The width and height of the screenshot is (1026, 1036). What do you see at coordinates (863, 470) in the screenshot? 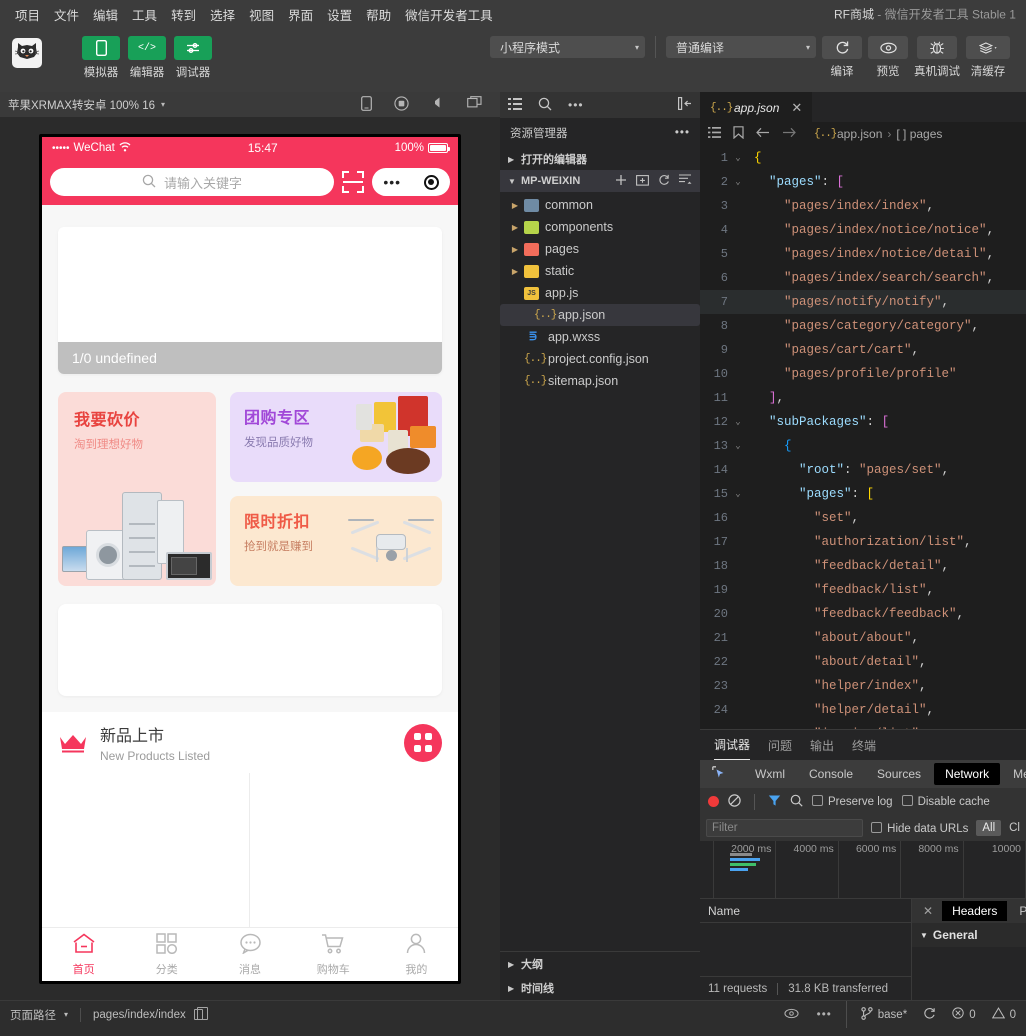
I see `code-line: 14 "root": "pages/set",` at bounding box center [863, 470].